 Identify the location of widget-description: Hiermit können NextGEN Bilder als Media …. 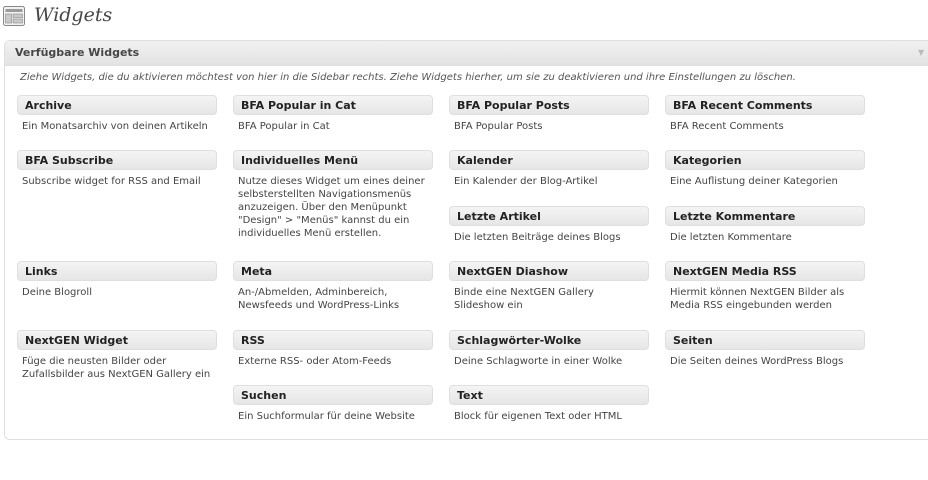
(757, 299).